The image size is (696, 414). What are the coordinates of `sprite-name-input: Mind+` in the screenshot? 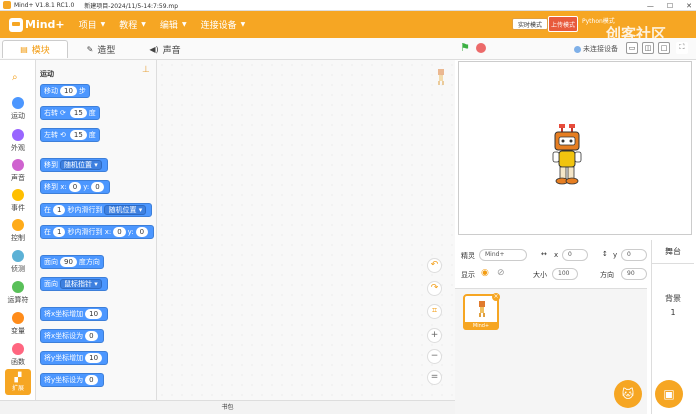 It's located at (503, 255).